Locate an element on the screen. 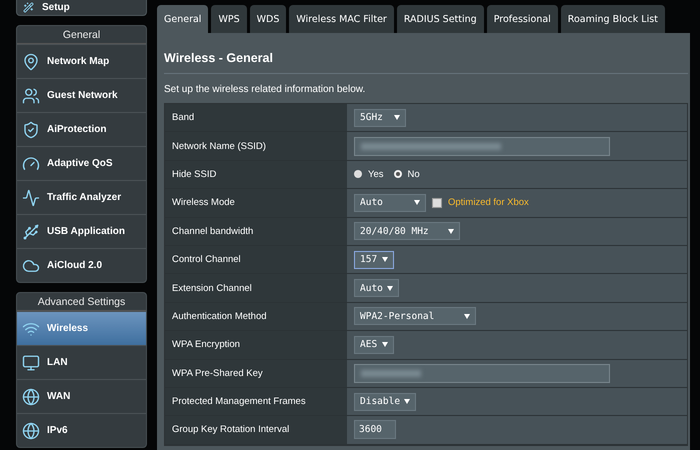 This screenshot has width=700, height=450. sidebar-item: Setup is located at coordinates (81, 8).